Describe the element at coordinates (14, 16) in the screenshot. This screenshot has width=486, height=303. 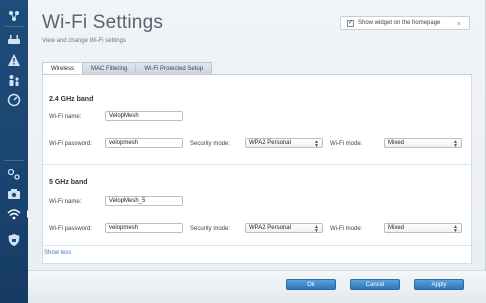
I see `network-map-icon` at that location.